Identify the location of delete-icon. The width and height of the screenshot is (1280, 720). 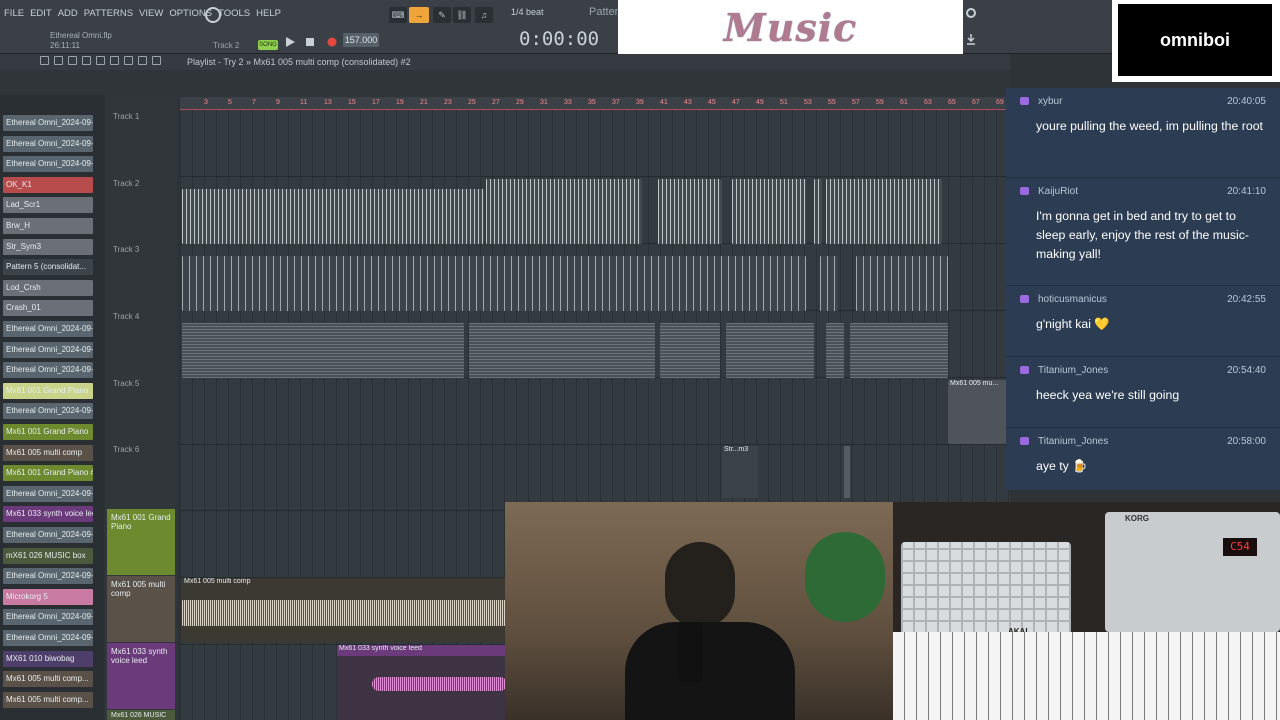
(72, 60).